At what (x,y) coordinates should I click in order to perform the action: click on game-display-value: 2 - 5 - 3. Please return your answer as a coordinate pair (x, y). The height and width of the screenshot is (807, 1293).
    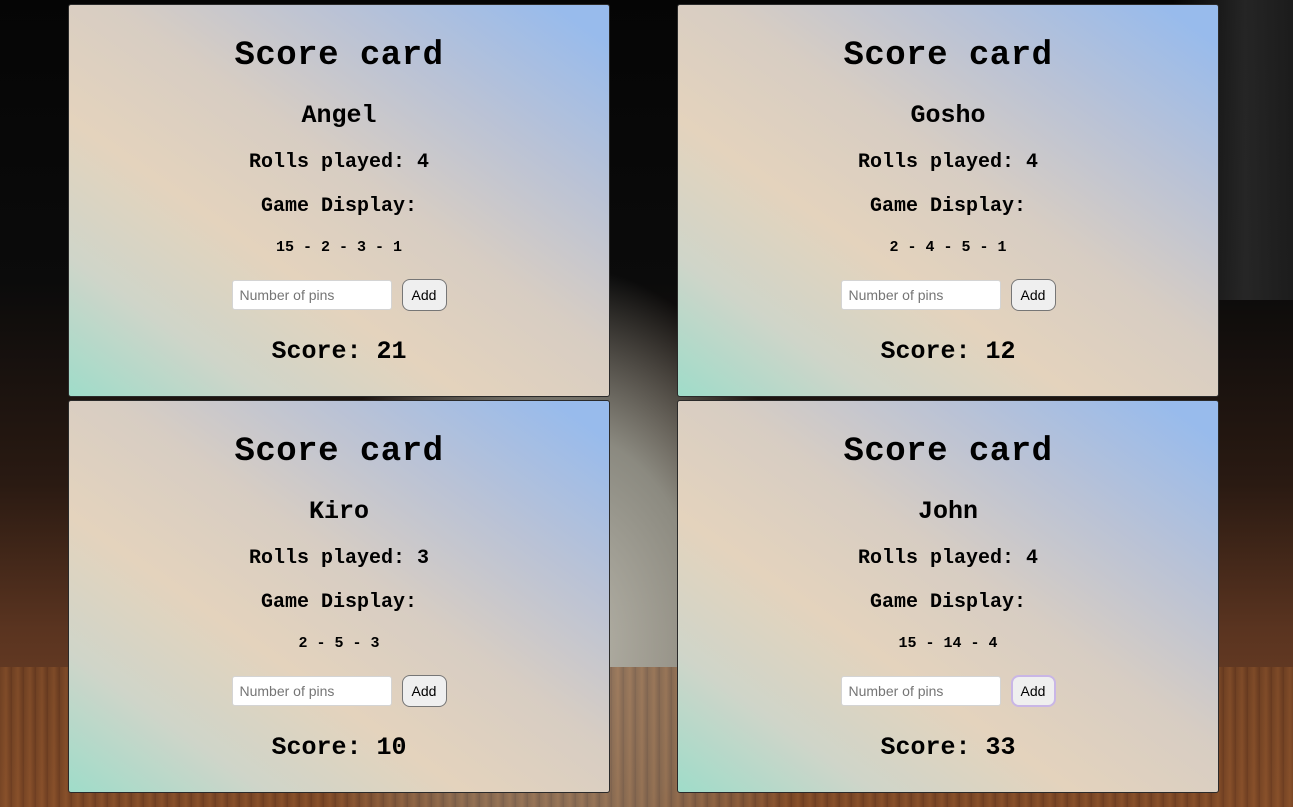
    Looking at the image, I should click on (339, 643).